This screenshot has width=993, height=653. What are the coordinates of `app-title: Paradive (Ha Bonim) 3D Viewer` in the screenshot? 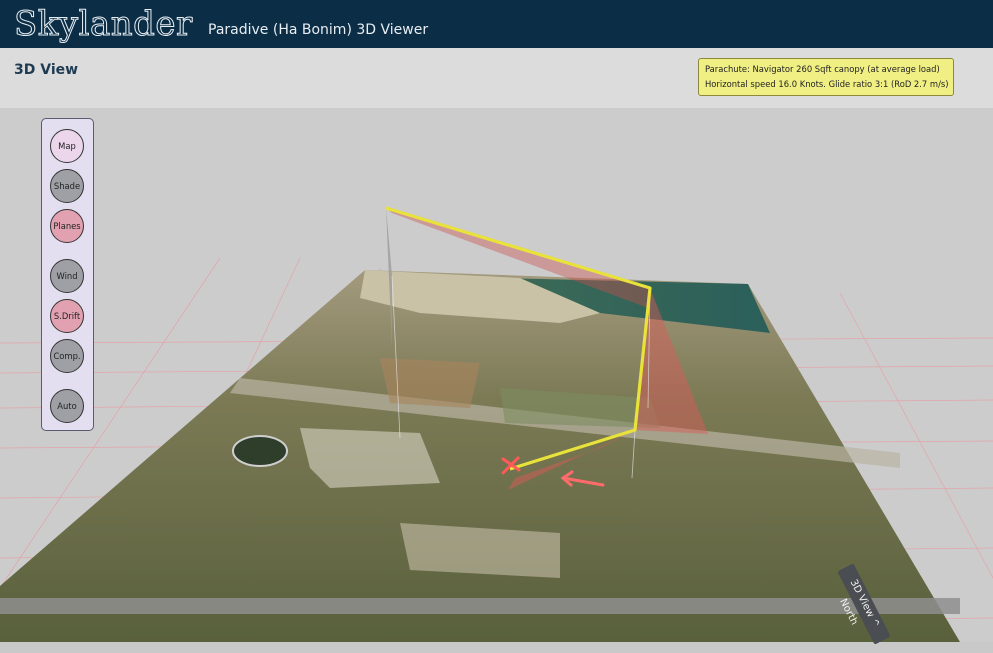 It's located at (318, 30).